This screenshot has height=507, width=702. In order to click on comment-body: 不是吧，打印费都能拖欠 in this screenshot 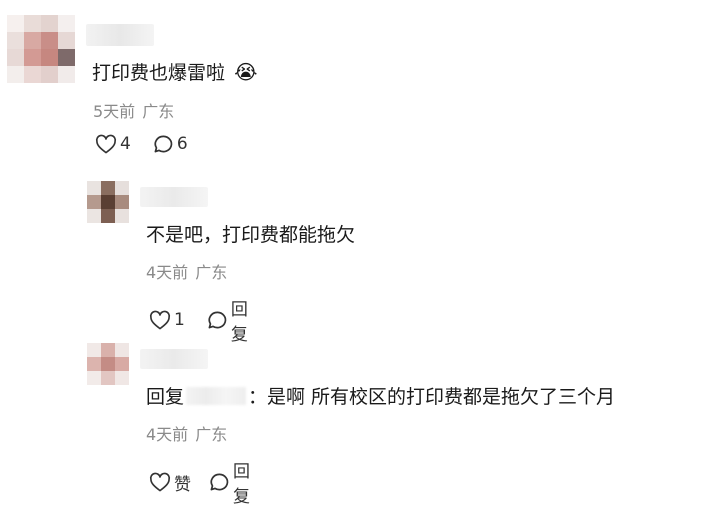, I will do `click(251, 235)`.